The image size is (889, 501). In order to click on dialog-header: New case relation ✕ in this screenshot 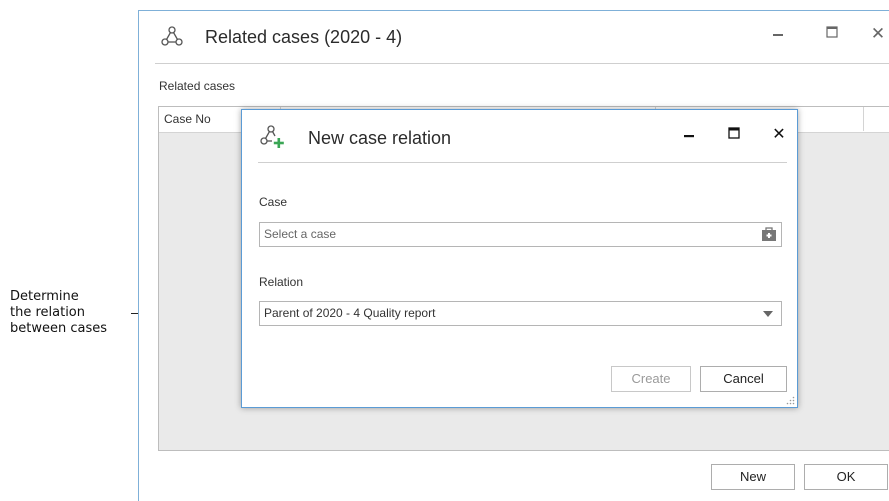, I will do `click(522, 136)`.